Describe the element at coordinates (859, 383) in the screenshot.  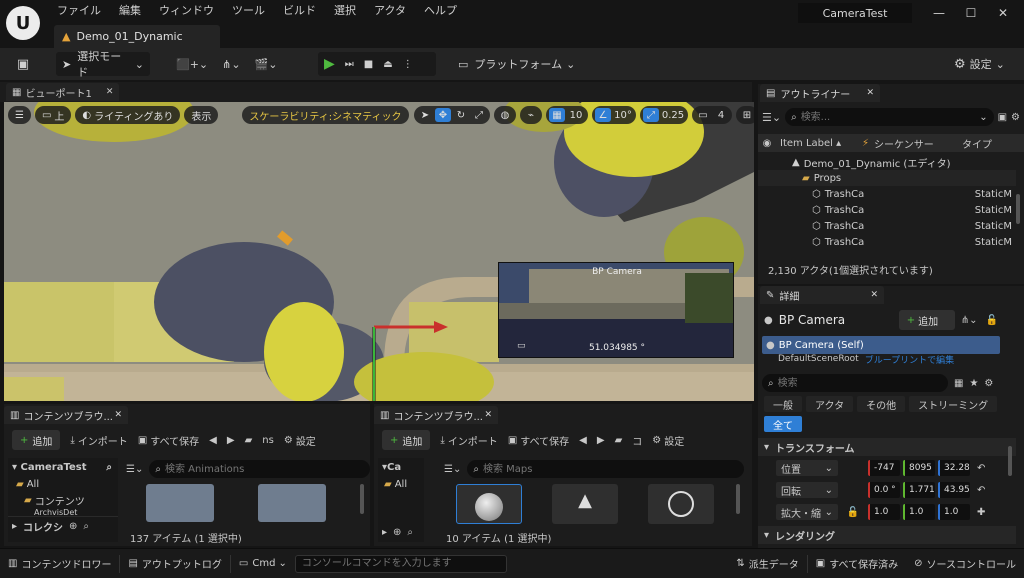
I see `details-search-input` at that location.